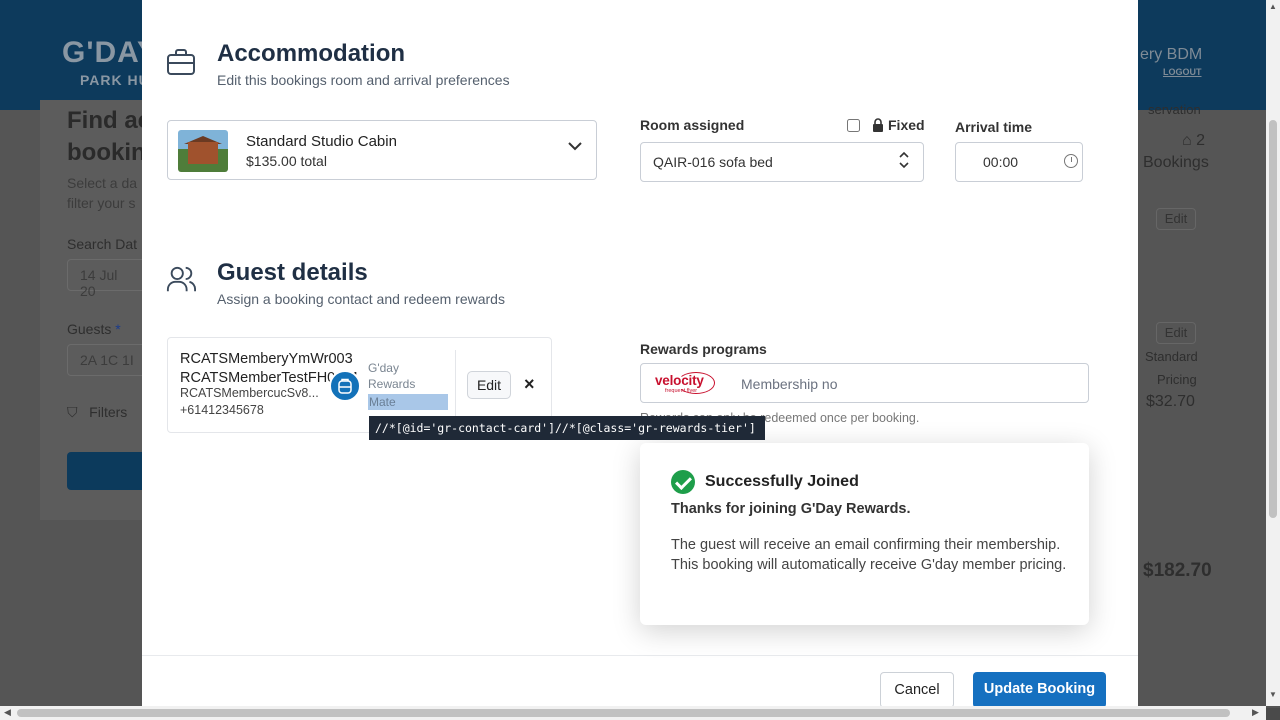  What do you see at coordinates (623, 713) in the screenshot?
I see `horizontal-scroll-thumb` at bounding box center [623, 713].